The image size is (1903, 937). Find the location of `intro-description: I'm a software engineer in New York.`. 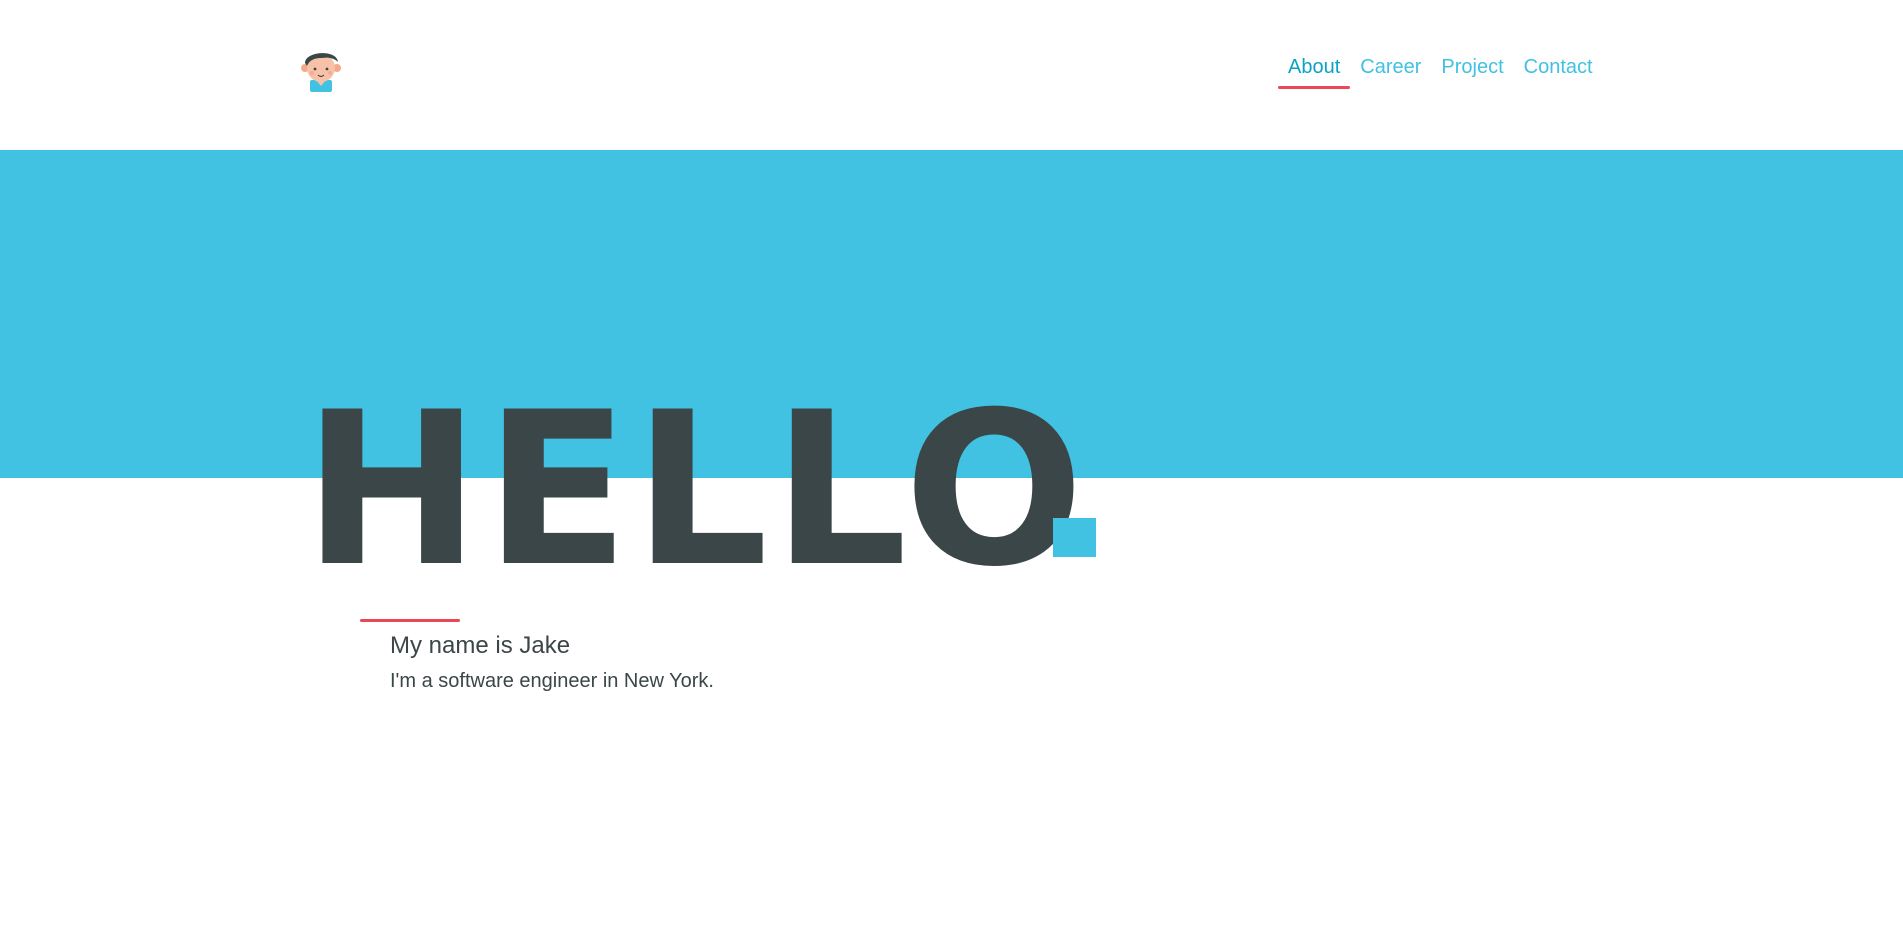

intro-description: I'm a software engineer in New York. is located at coordinates (552, 681).